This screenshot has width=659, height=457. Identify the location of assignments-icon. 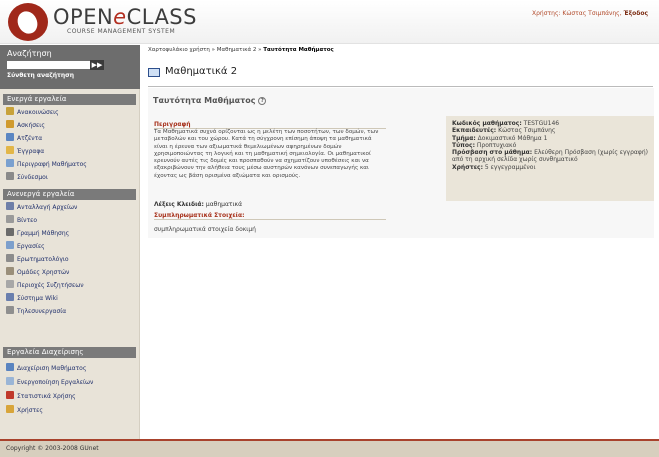
(10, 245).